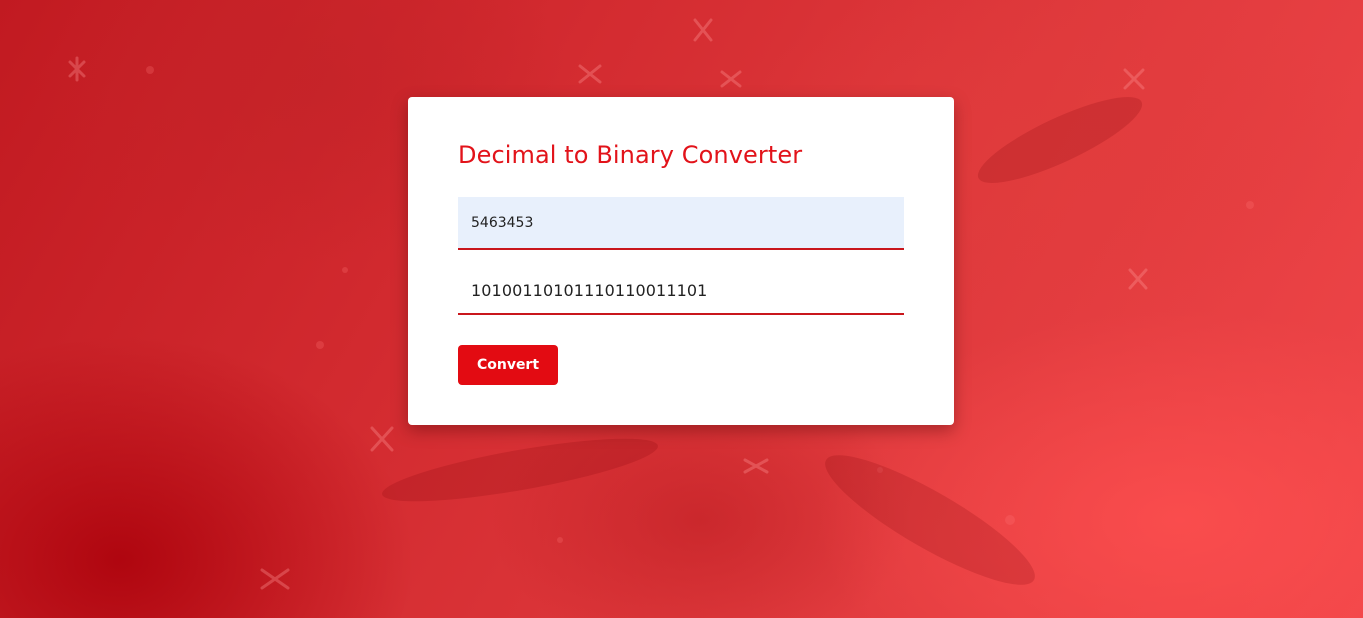 The image size is (1363, 618). What do you see at coordinates (681, 223) in the screenshot?
I see `decimal-input` at bounding box center [681, 223].